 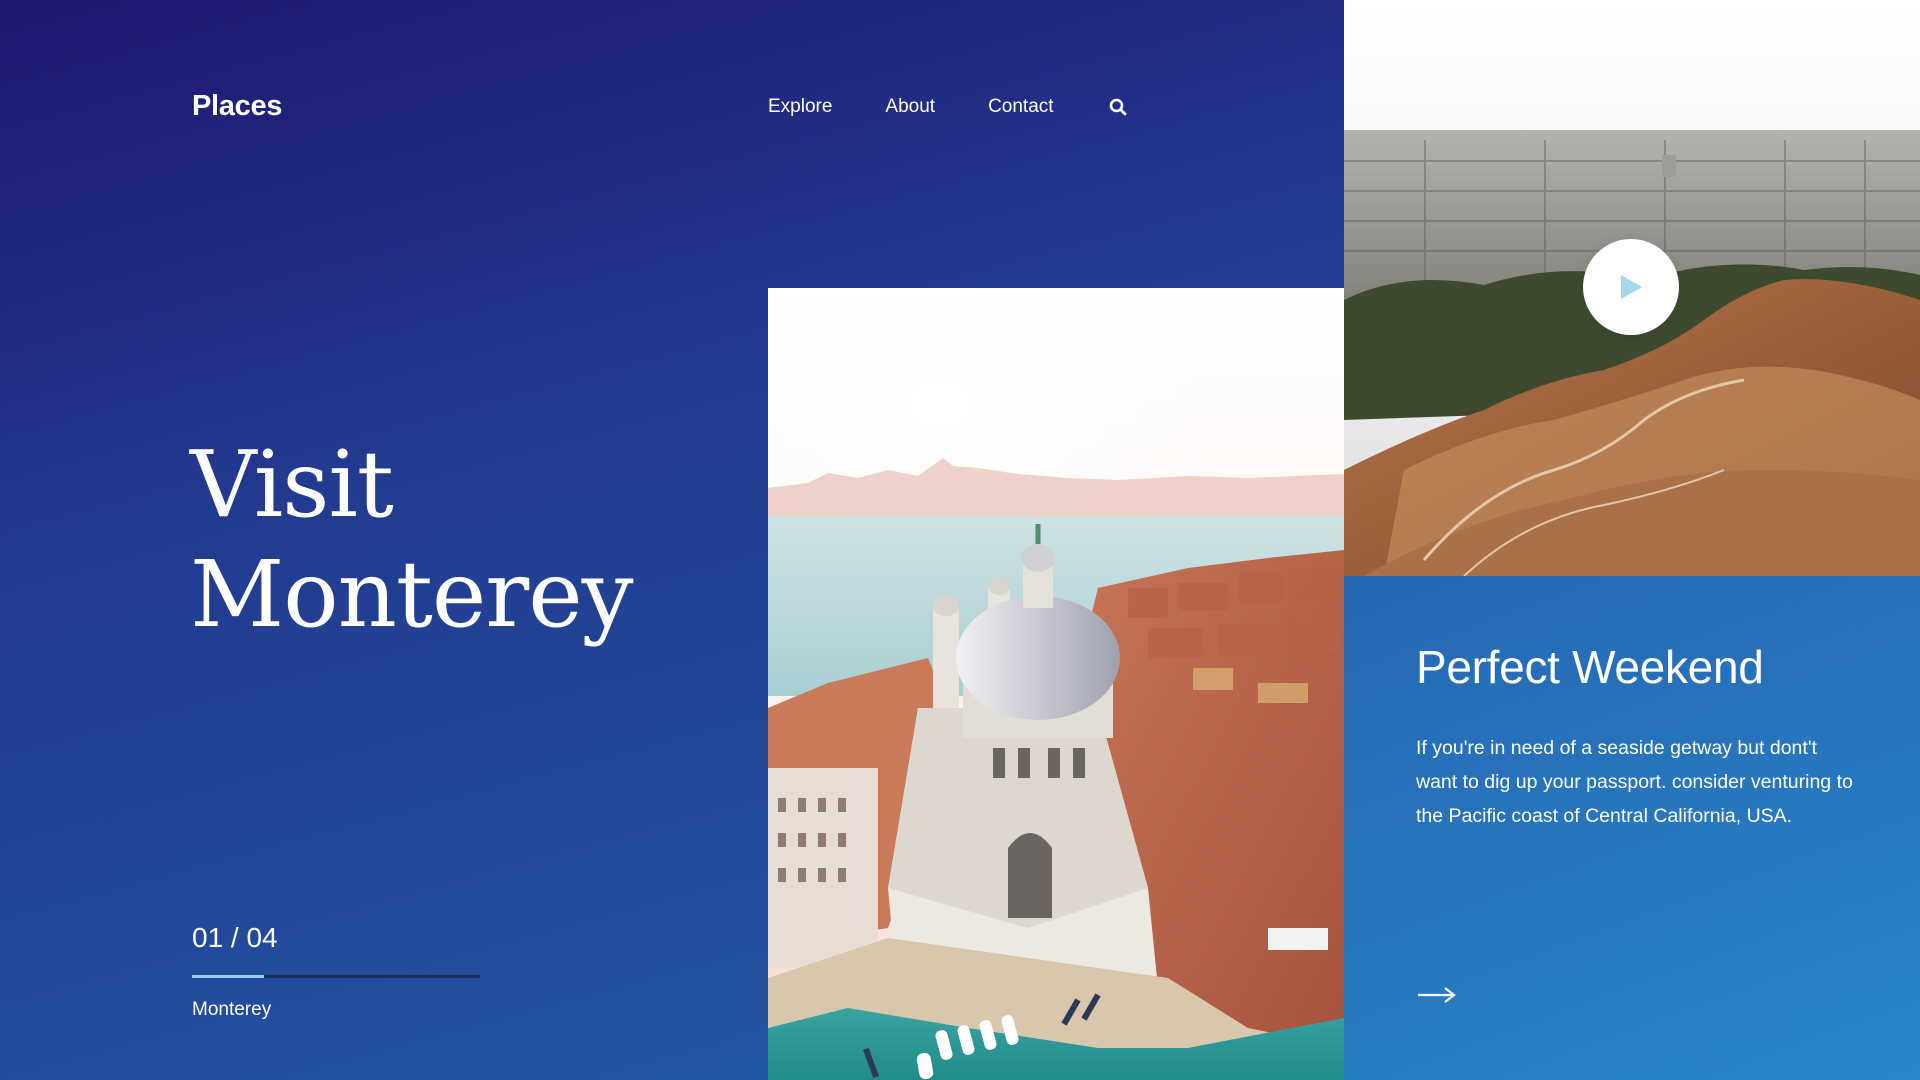 What do you see at coordinates (412, 594) in the screenshot?
I see `hero-title-line2: Monterey` at bounding box center [412, 594].